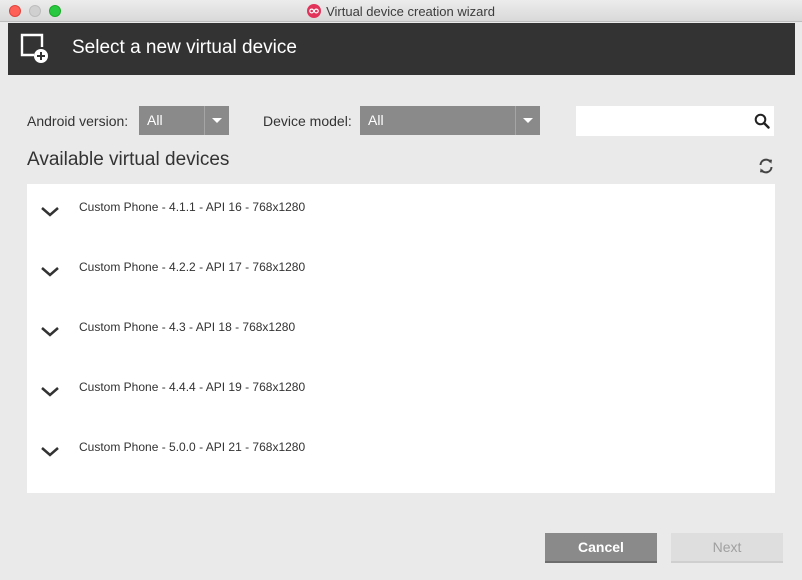  I want to click on device-list-item: Custom Phone - 5.0.0 - API 21 - 768x1280, so click(401, 454).